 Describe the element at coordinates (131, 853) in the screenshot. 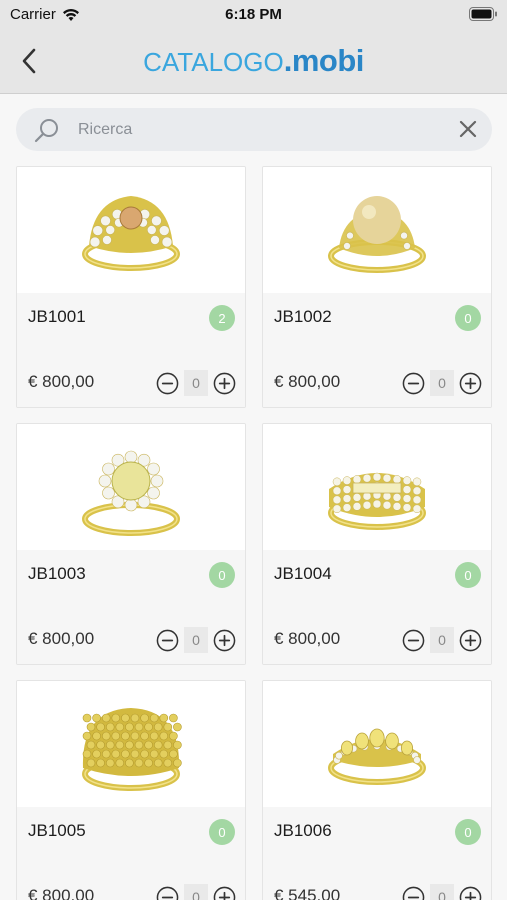

I see `product-info: JB1005 0 € 800,00 0` at that location.